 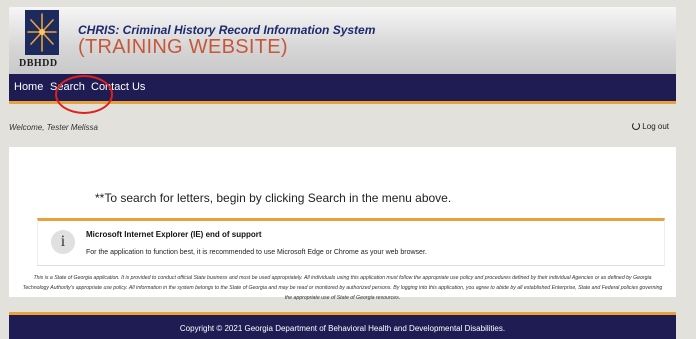 What do you see at coordinates (38, 63) in the screenshot?
I see `logo-text: DBHDD` at bounding box center [38, 63].